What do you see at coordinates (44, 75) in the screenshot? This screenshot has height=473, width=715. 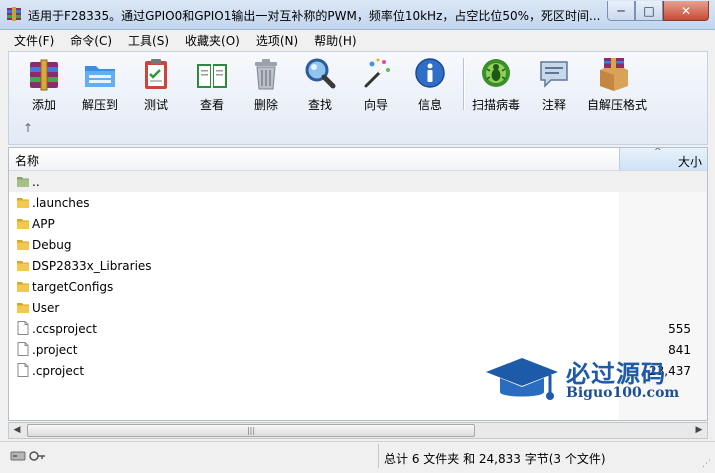 I see `add-archive-icon` at bounding box center [44, 75].